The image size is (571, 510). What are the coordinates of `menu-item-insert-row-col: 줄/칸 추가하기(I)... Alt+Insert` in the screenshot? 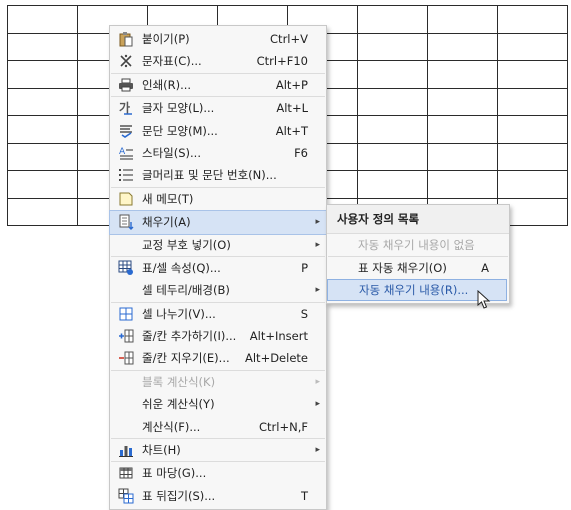 It's located at (218, 336).